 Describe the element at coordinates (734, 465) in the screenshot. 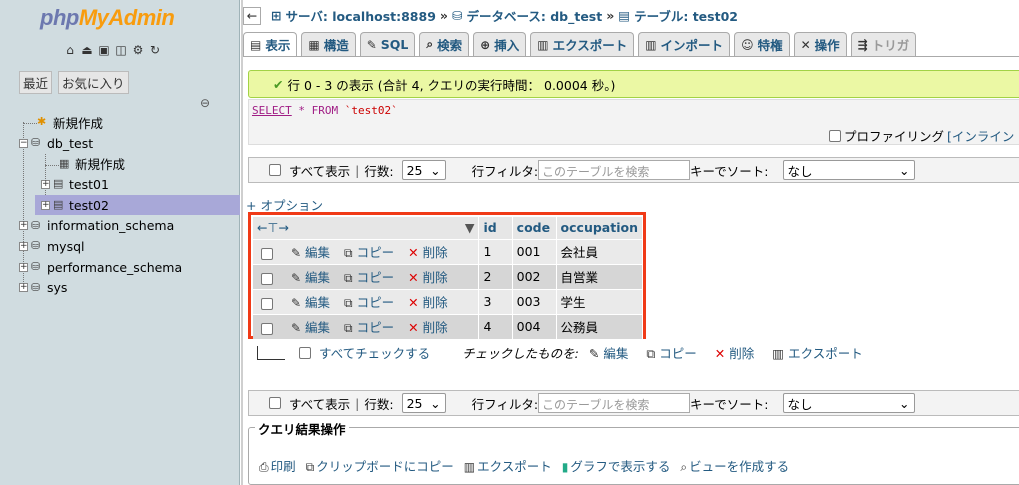

I see `create-view-link: ⌕ ビューを作成する` at that location.